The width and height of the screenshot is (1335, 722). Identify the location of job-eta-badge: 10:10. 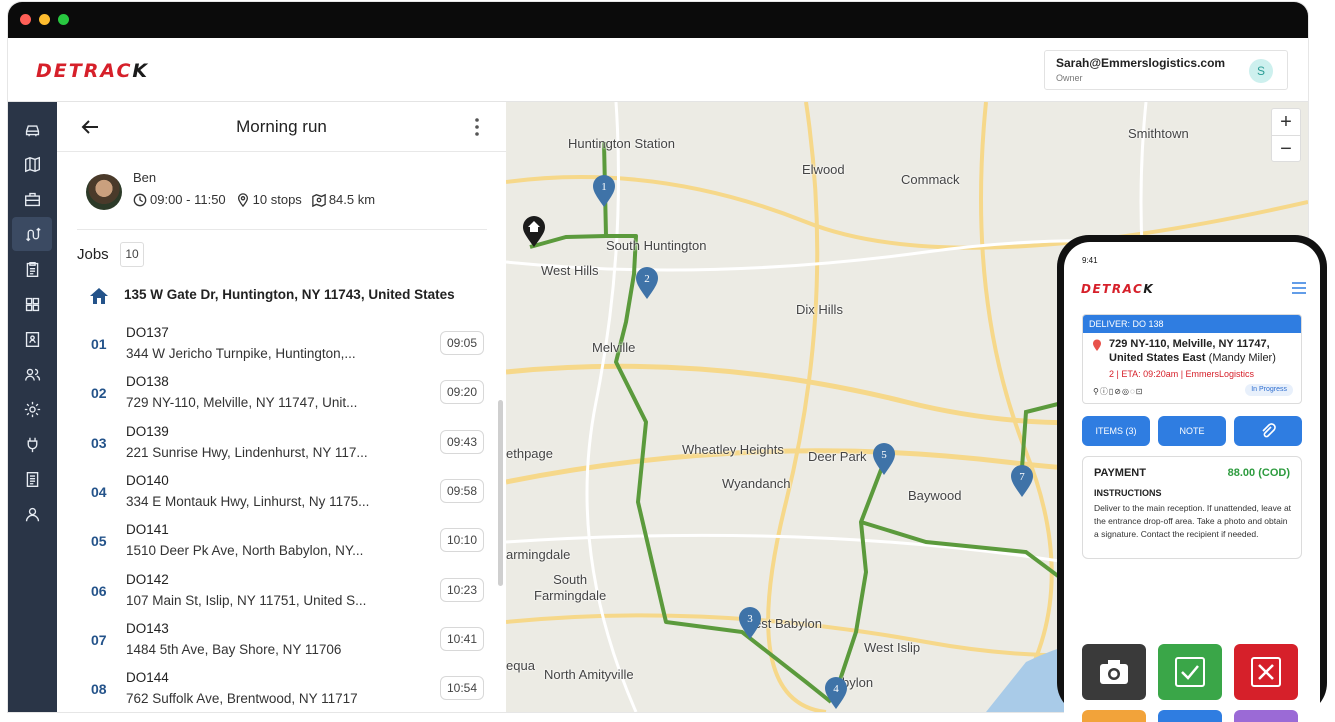
(462, 540).